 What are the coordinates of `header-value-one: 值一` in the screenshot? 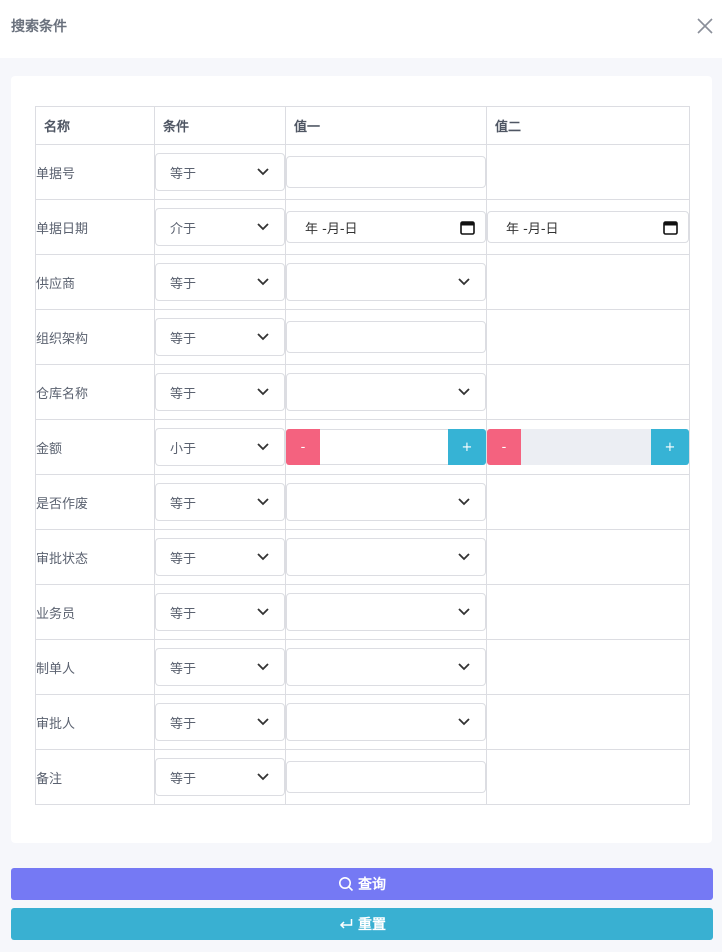 It's located at (386, 125).